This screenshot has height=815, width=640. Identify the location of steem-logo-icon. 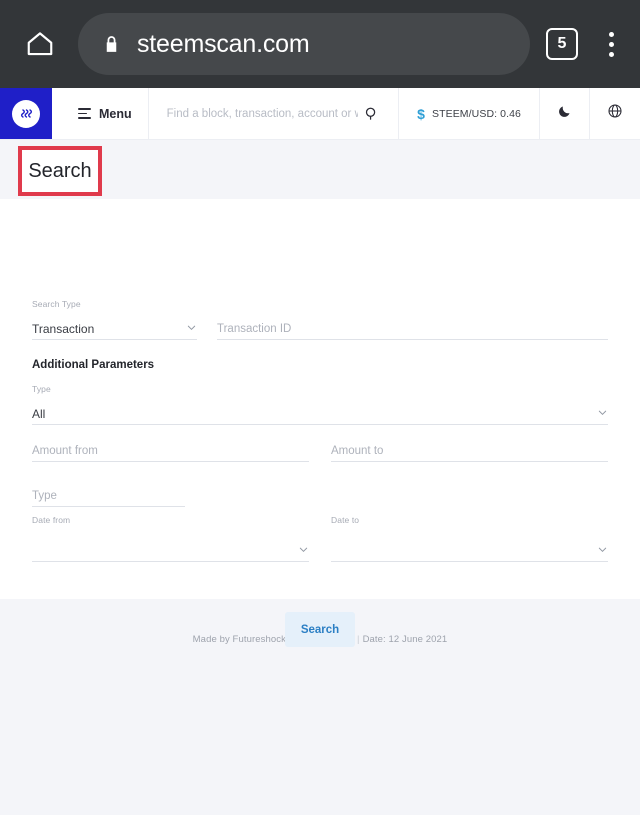
(26, 113).